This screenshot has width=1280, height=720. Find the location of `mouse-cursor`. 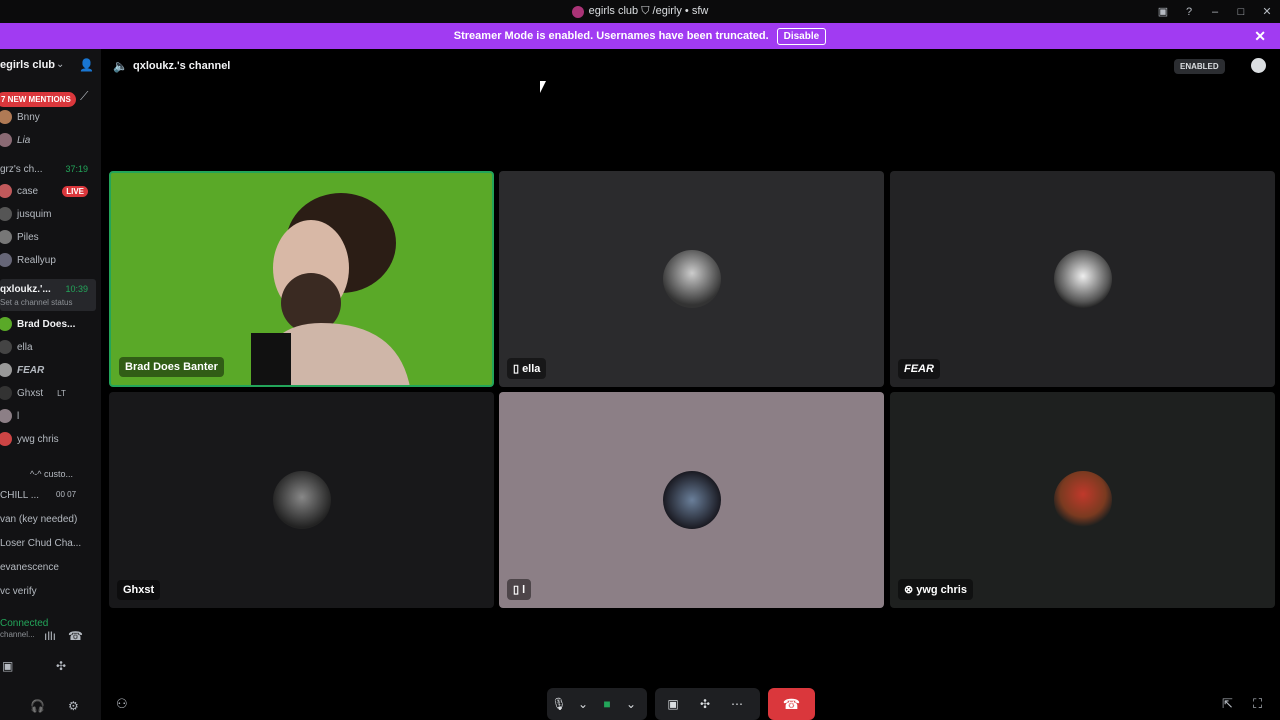

mouse-cursor is located at coordinates (543, 87).